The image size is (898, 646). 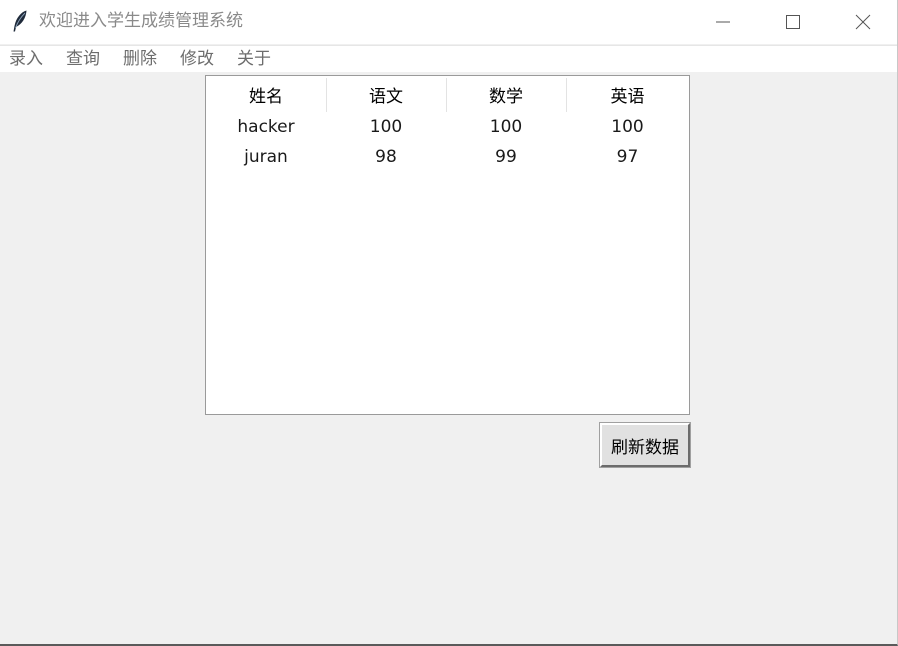 I want to click on column-header-chinese: 语文, so click(x=386, y=94).